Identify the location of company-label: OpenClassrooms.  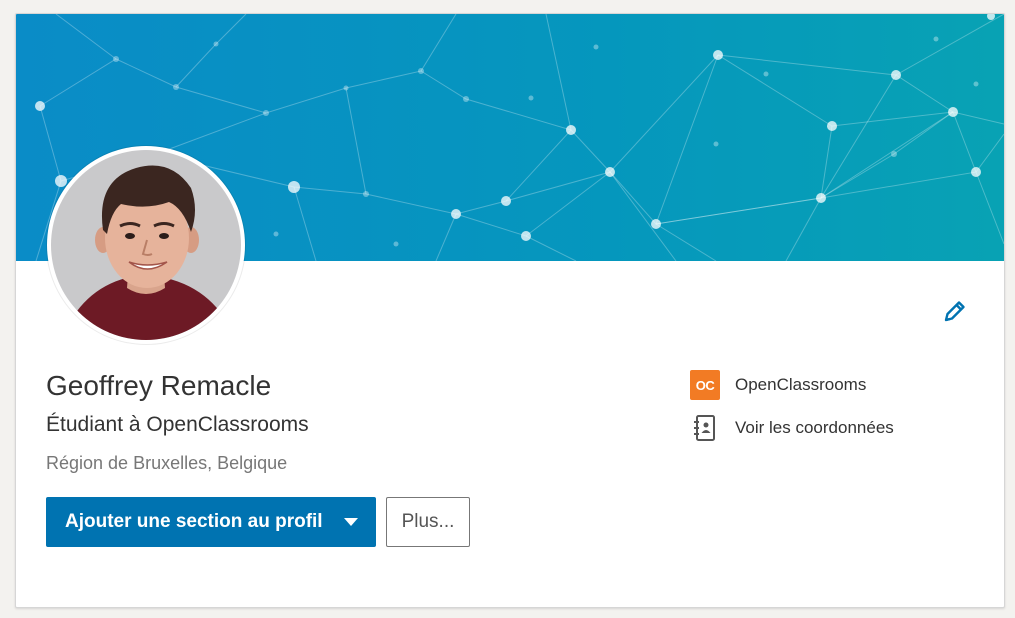
(801, 384).